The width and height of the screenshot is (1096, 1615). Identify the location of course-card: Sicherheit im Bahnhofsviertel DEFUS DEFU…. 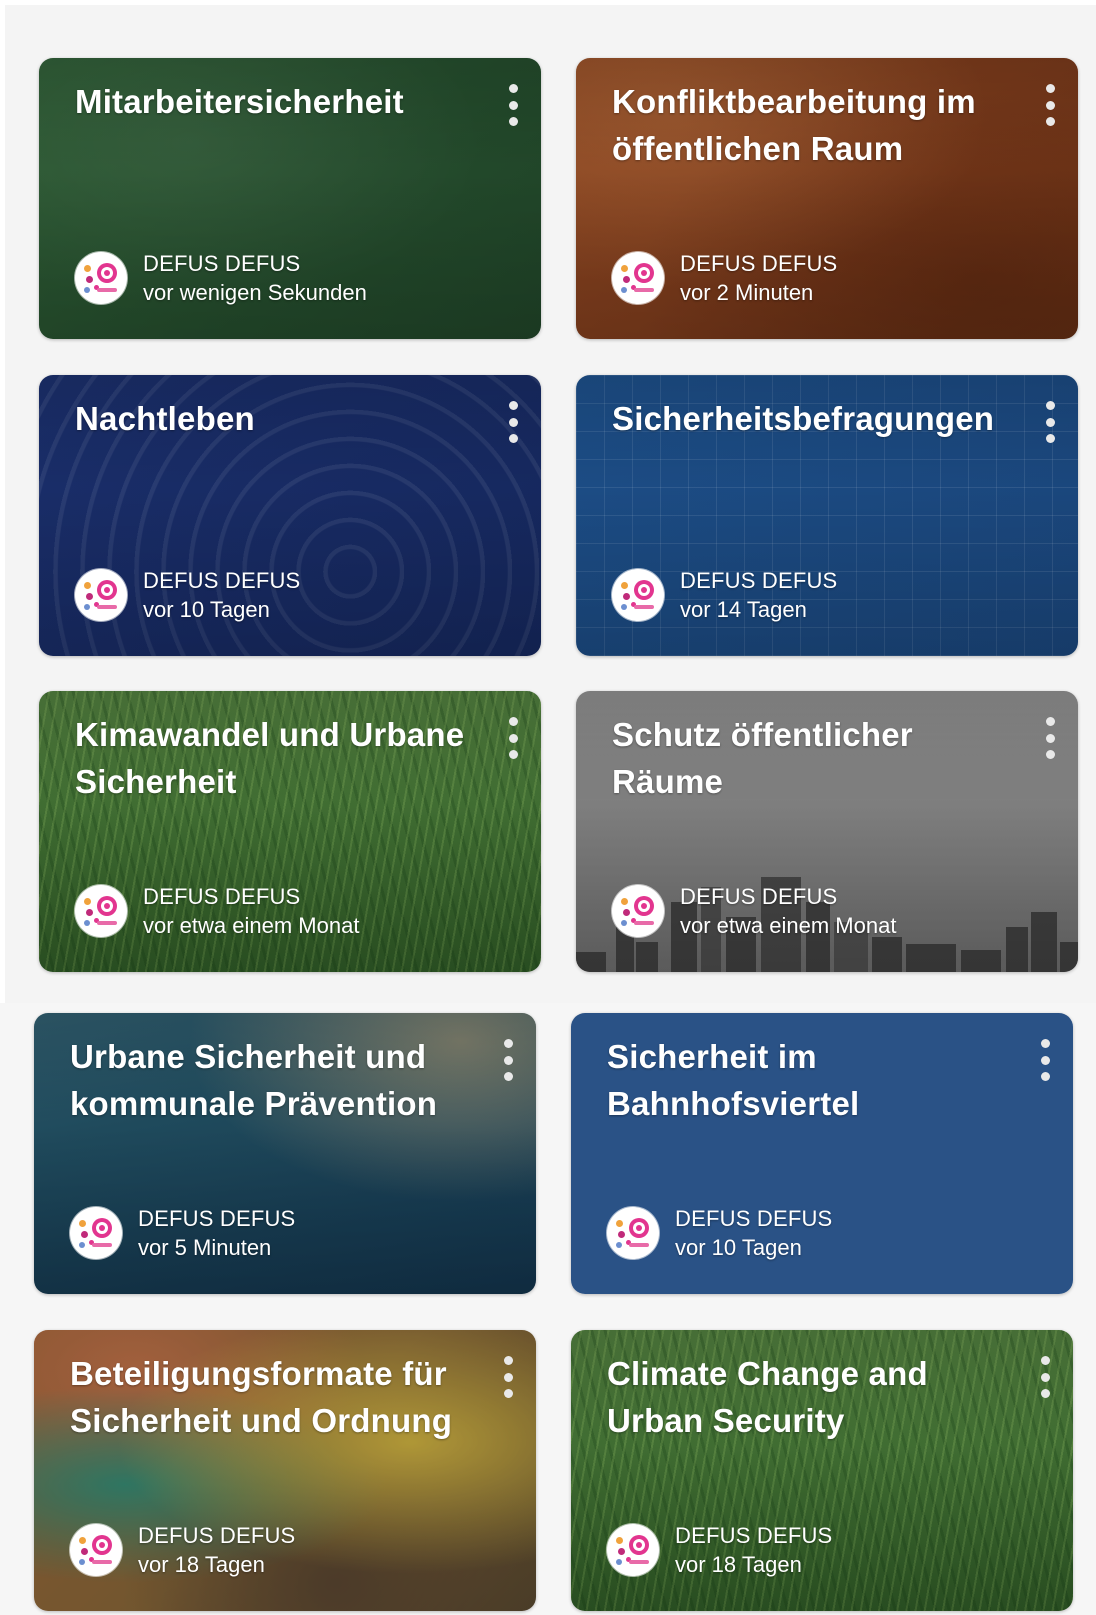
(822, 1153).